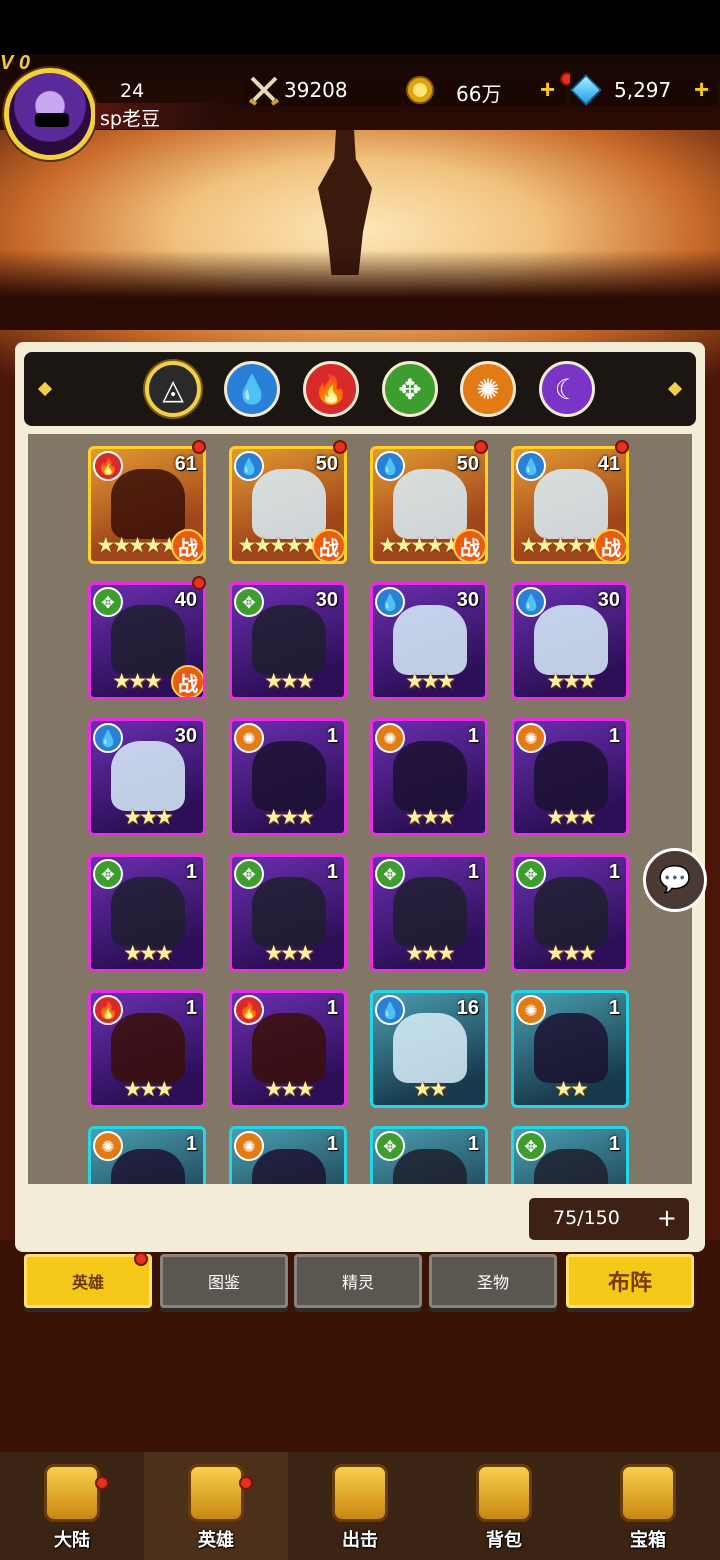 The width and height of the screenshot is (720, 1560). I want to click on expand-capacity-button: +, so click(667, 1218).